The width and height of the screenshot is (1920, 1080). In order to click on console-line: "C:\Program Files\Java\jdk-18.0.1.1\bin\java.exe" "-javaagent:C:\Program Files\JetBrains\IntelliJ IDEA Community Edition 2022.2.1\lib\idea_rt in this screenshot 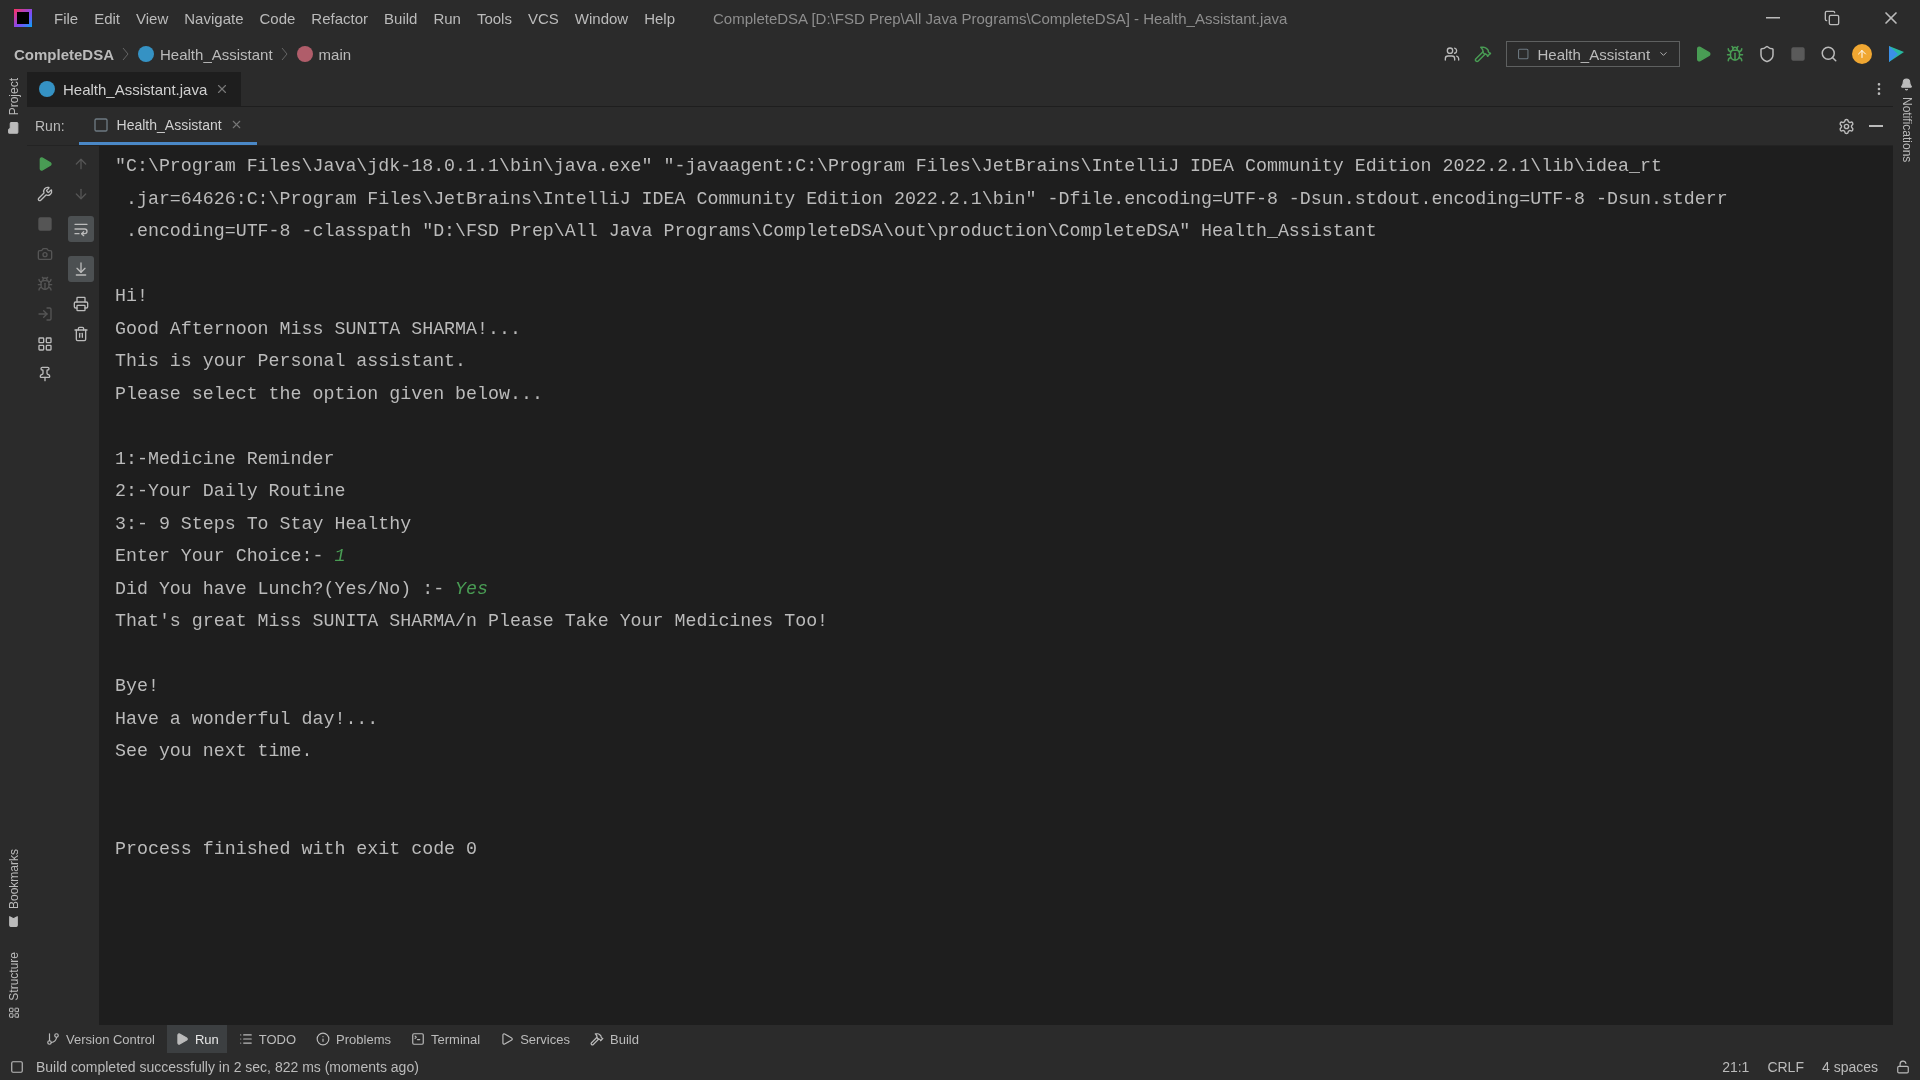, I will do `click(888, 166)`.